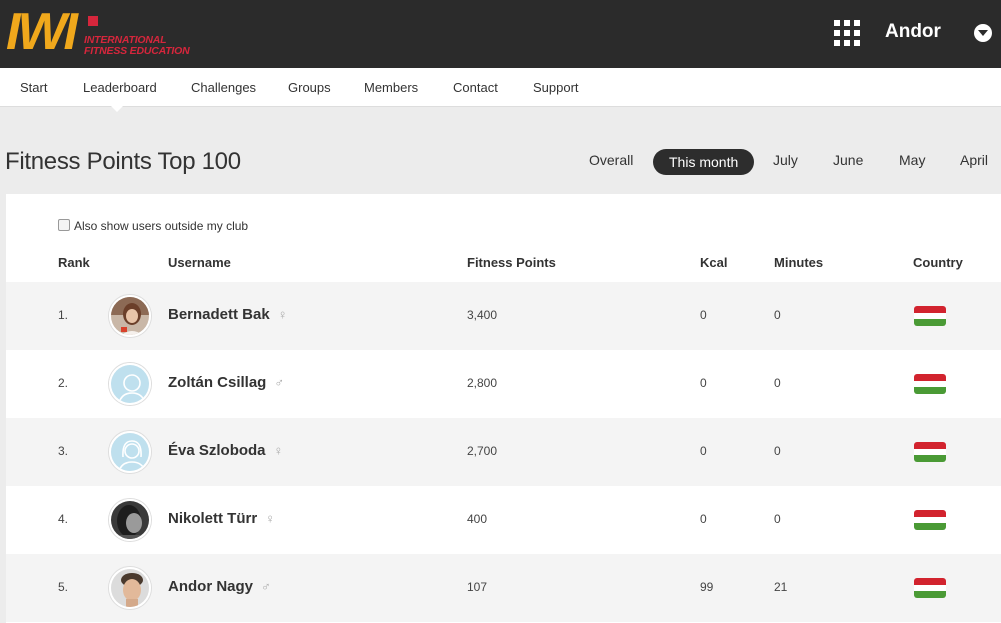 Image resolution: width=1001 pixels, height=623 pixels. Describe the element at coordinates (511, 262) in the screenshot. I see `header-fitness-points: Fitness Points` at that location.